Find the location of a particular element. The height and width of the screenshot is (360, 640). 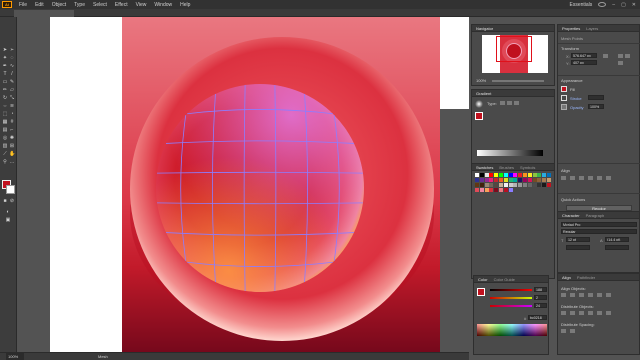

kerning-field is located at coordinates (578, 247).